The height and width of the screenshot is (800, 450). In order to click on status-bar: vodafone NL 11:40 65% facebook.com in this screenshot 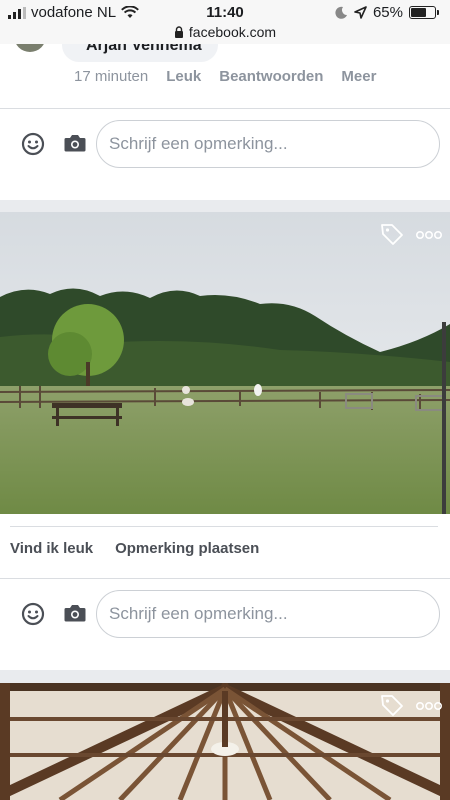, I will do `click(225, 22)`.